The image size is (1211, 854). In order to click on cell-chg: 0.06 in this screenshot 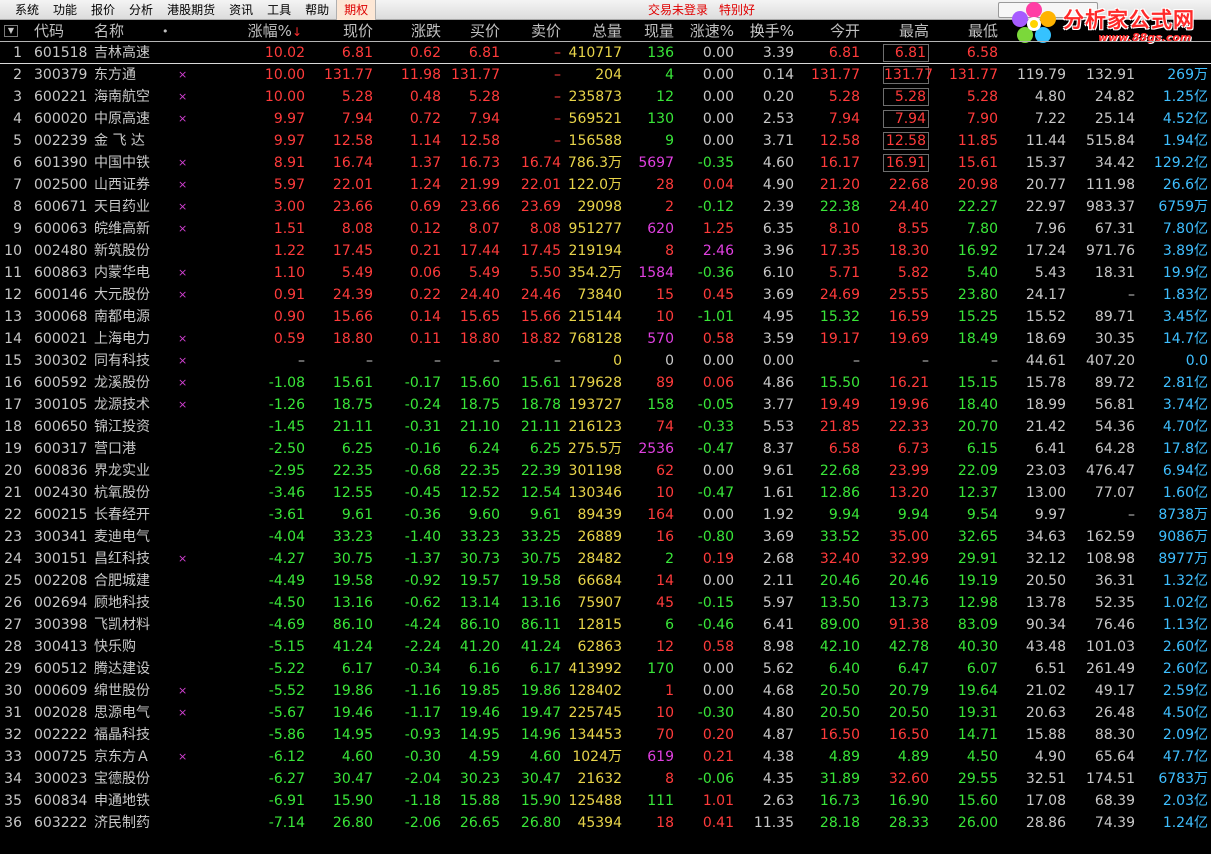, I will do `click(425, 273)`.